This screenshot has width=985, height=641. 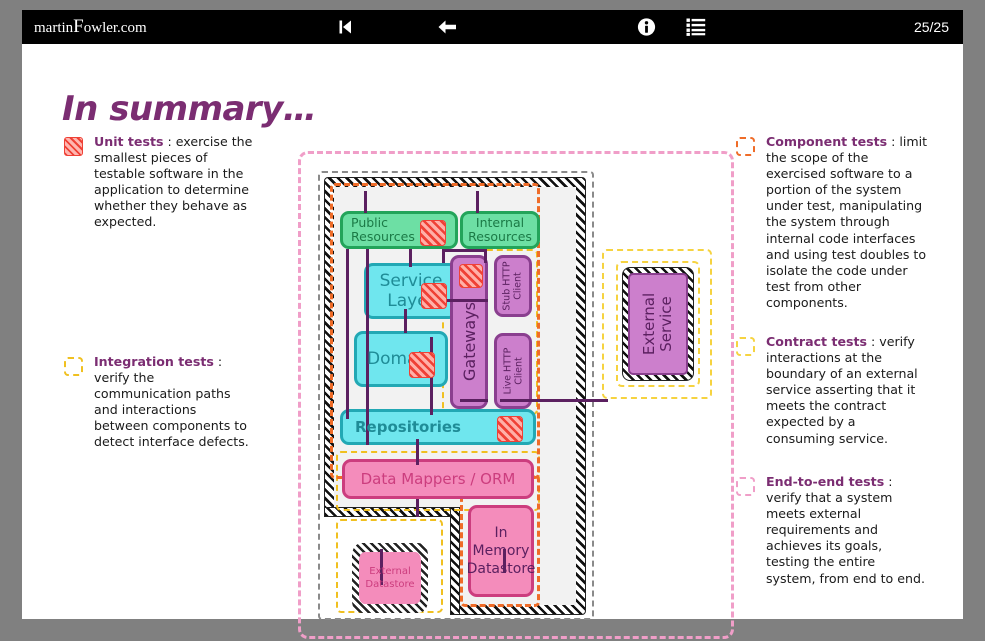 I want to click on top-toolbar: martinFowler.com 25/25, so click(x=492, y=27).